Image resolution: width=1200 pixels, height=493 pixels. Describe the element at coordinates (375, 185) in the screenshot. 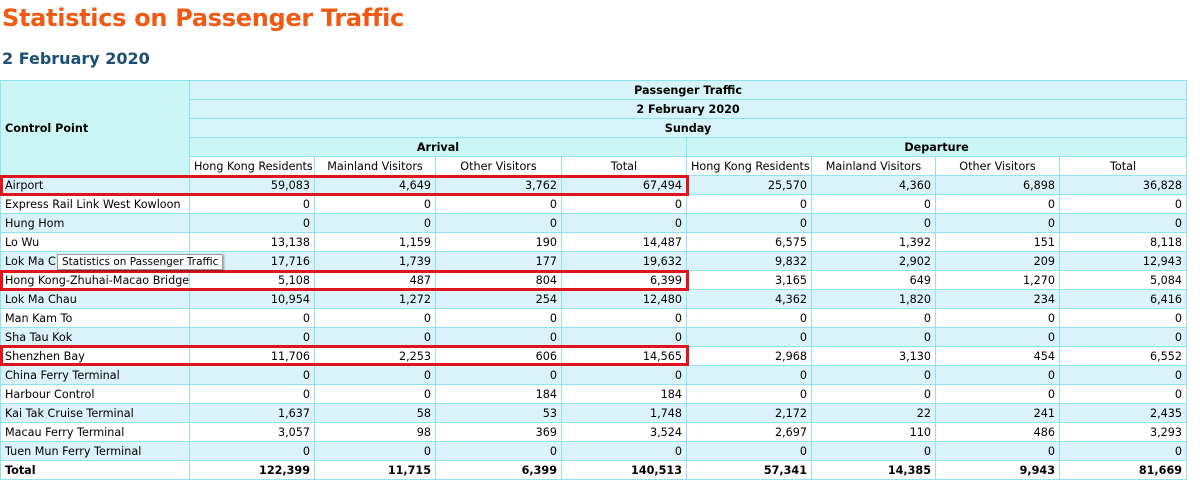

I see `traffic-value: 4,649` at that location.